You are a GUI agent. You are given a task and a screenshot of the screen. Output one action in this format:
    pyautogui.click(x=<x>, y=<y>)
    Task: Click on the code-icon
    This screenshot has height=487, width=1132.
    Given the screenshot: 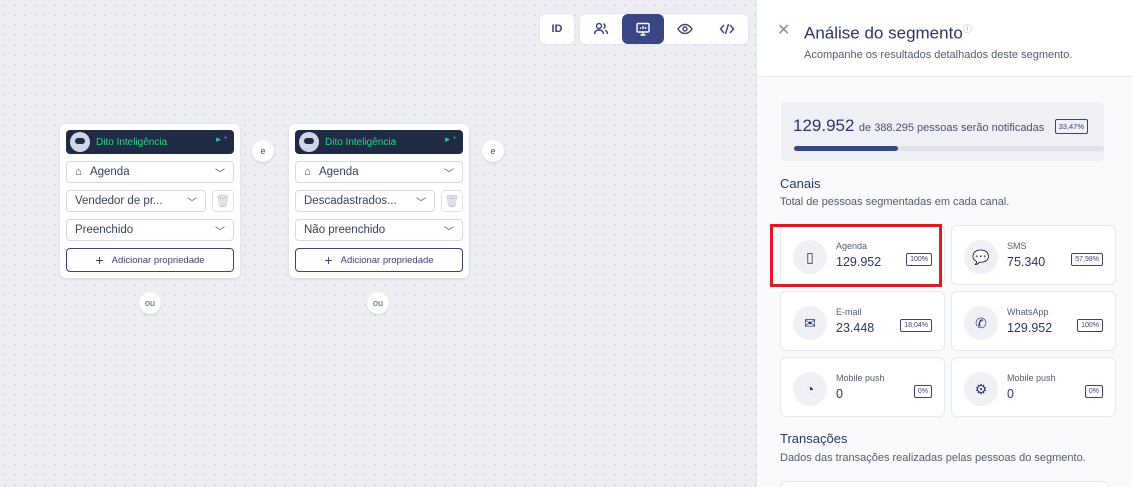 What is the action you would take?
    pyautogui.click(x=727, y=29)
    